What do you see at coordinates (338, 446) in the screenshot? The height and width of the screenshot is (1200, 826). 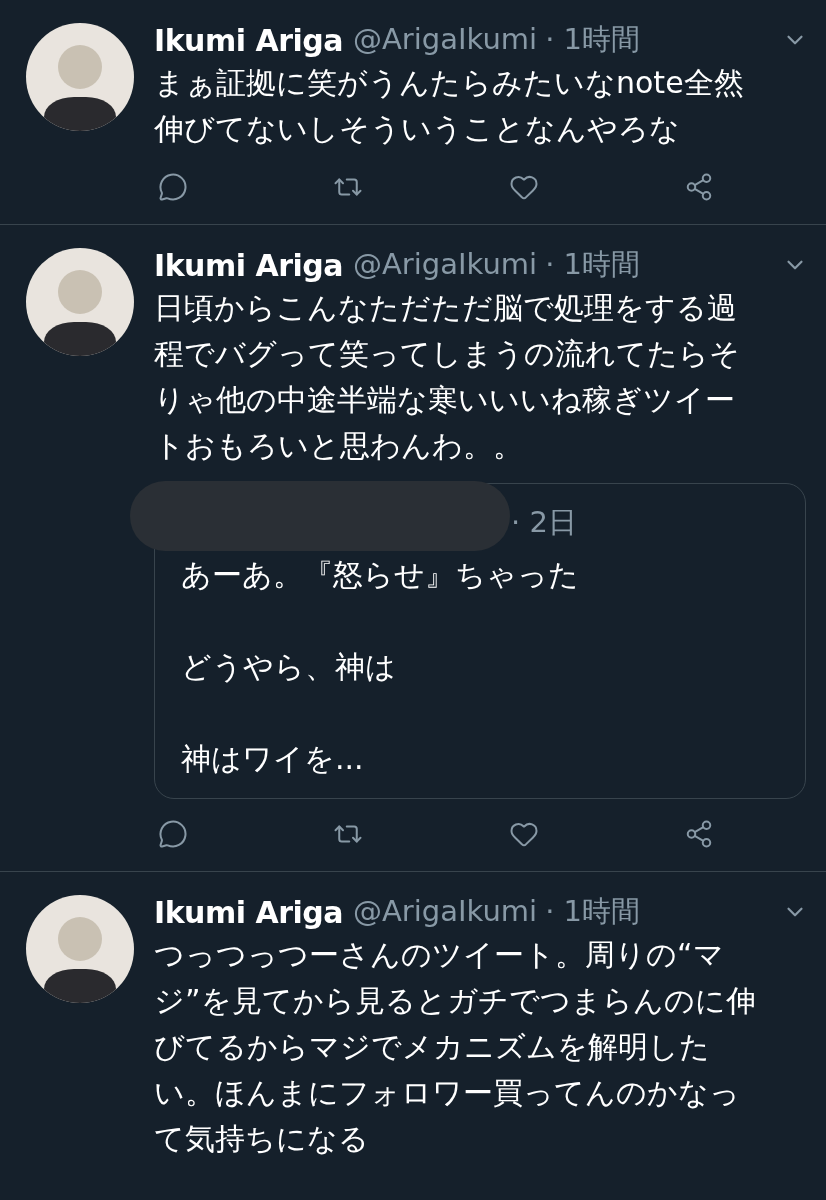 I see `tweet-text-line: トおもろいと思わんわ。。` at bounding box center [338, 446].